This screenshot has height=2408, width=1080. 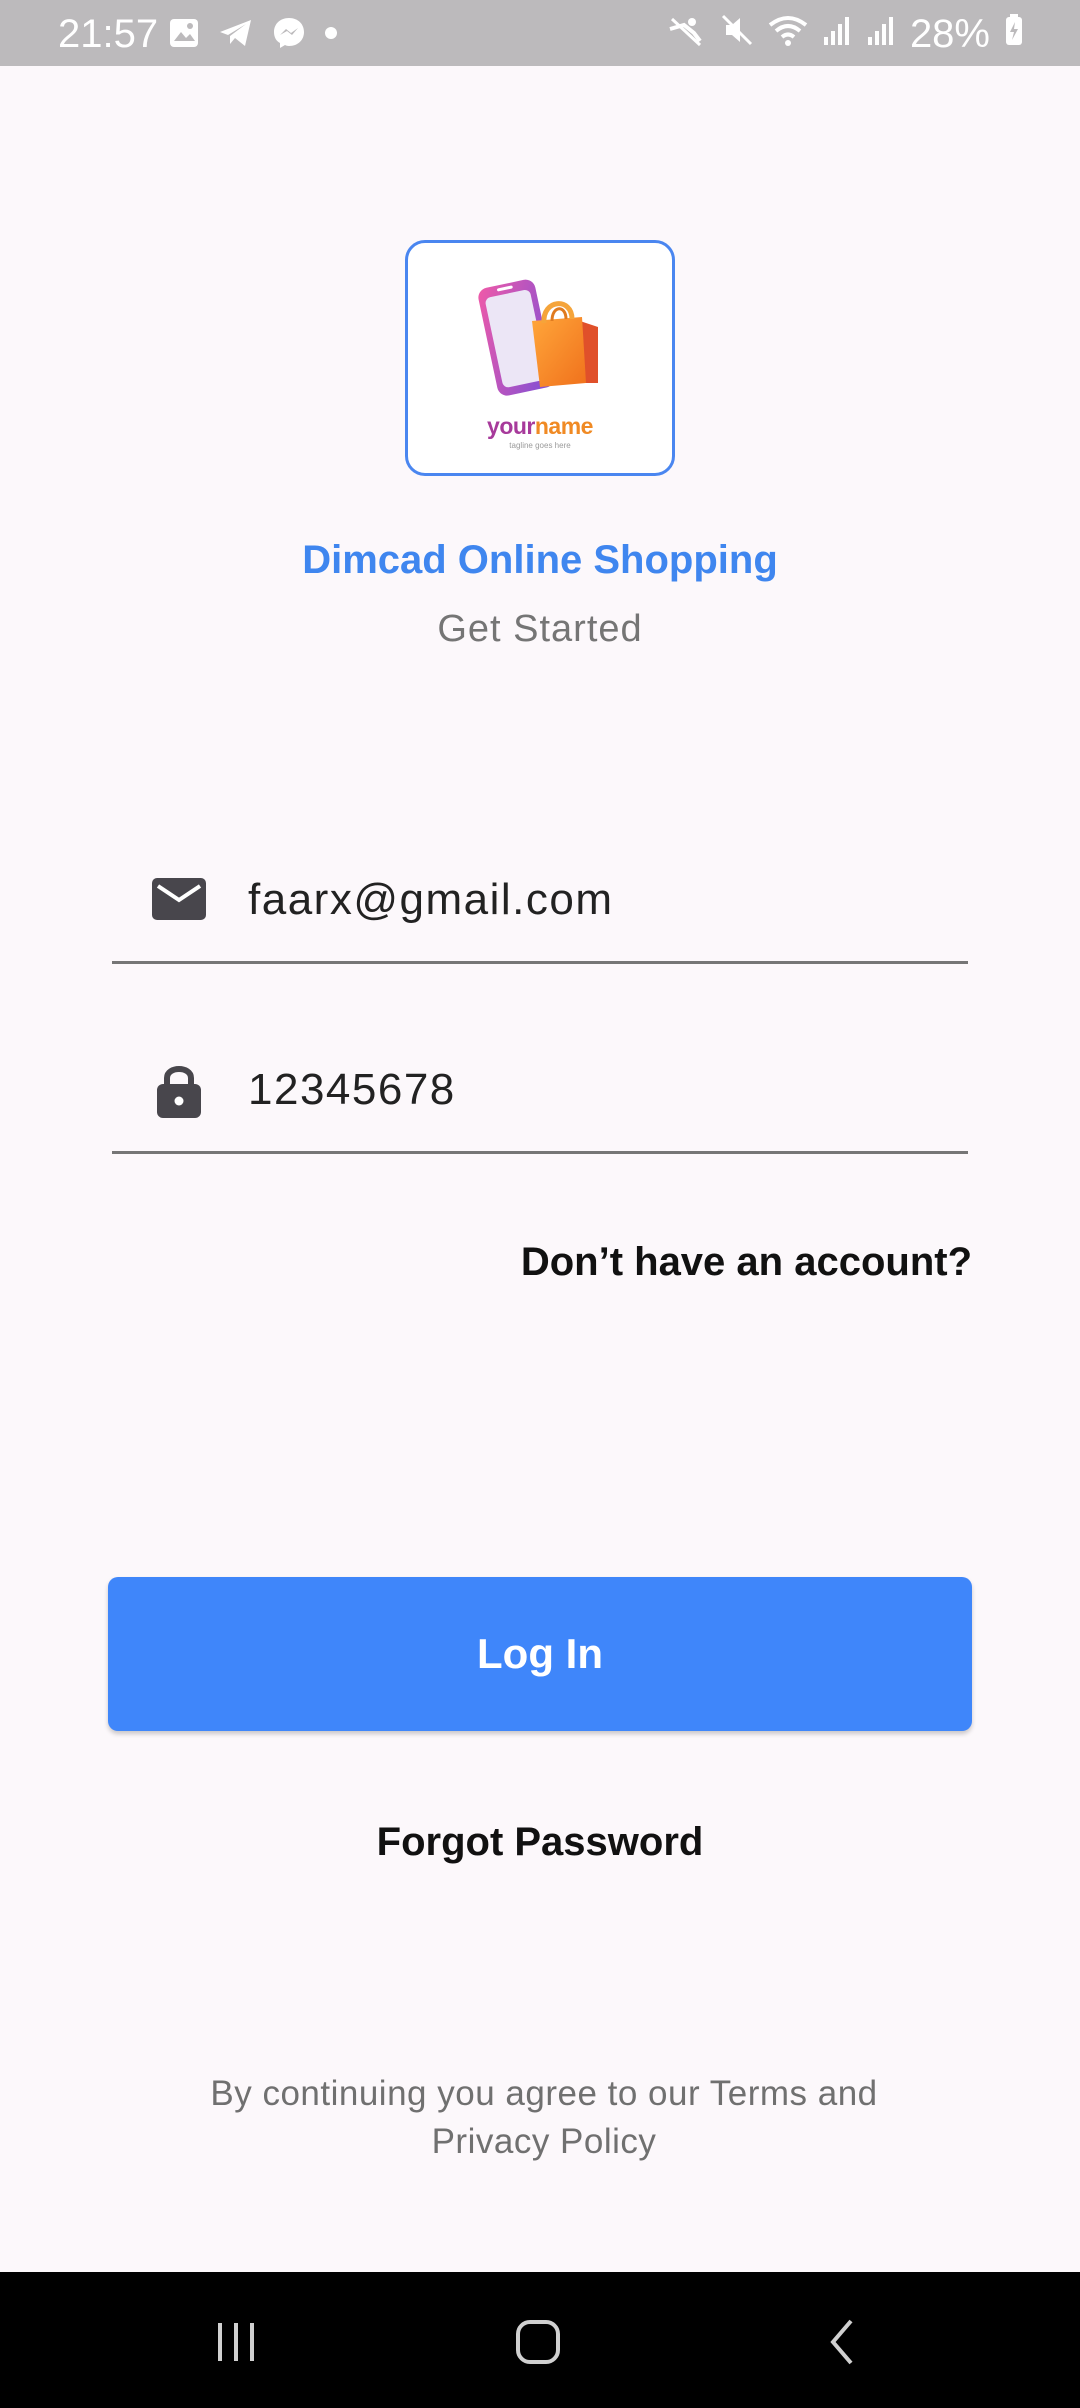 What do you see at coordinates (236, 35) in the screenshot?
I see `telegram-icon` at bounding box center [236, 35].